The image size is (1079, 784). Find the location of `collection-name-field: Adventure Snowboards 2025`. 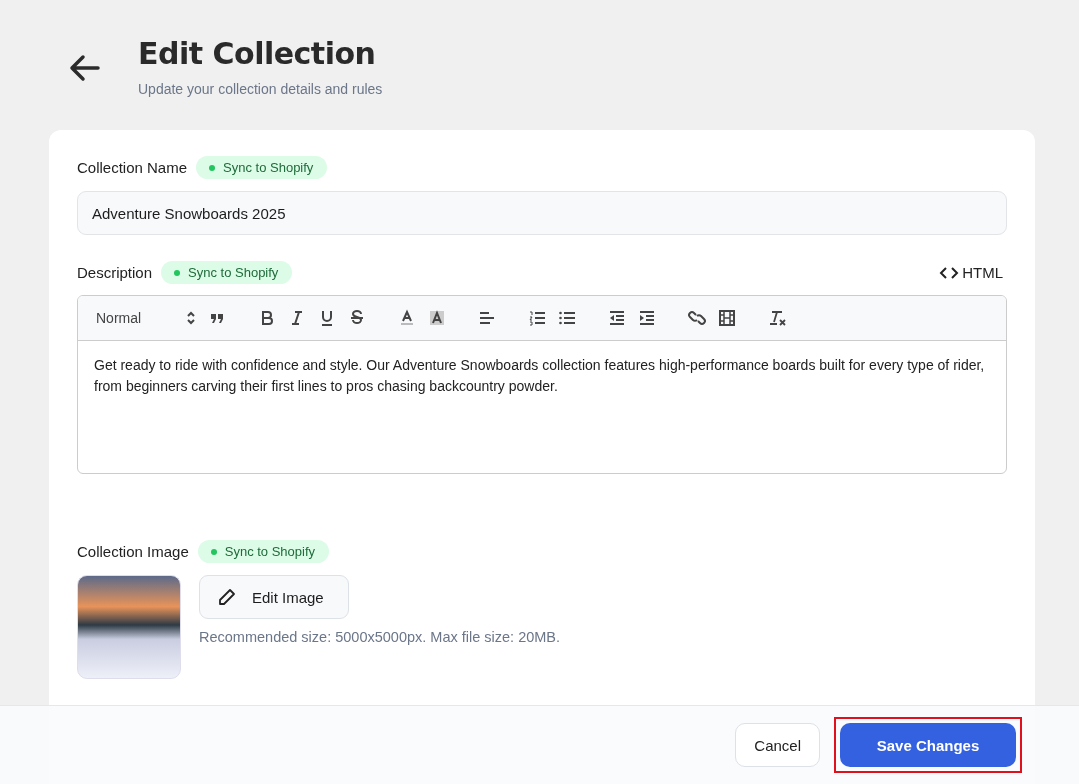

collection-name-field: Adventure Snowboards 2025 is located at coordinates (542, 213).